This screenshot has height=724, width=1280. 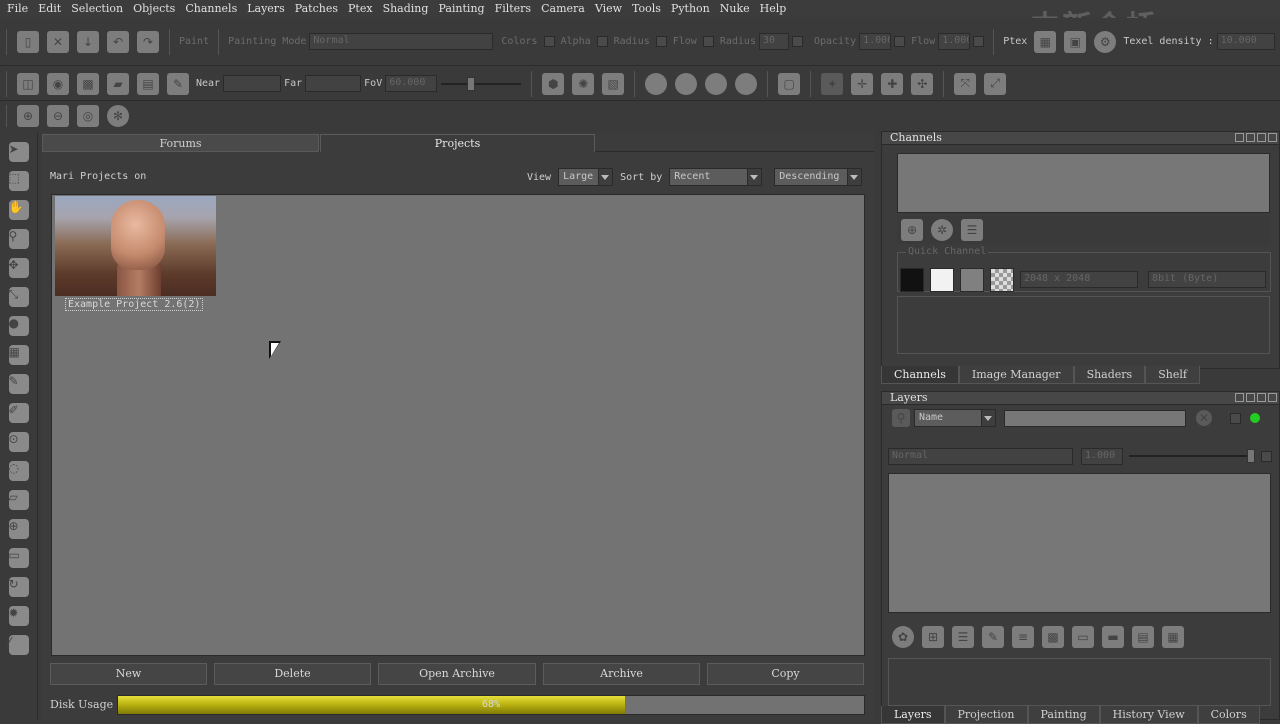 What do you see at coordinates (18, 587) in the screenshot?
I see `rotate-icon: ↻` at bounding box center [18, 587].